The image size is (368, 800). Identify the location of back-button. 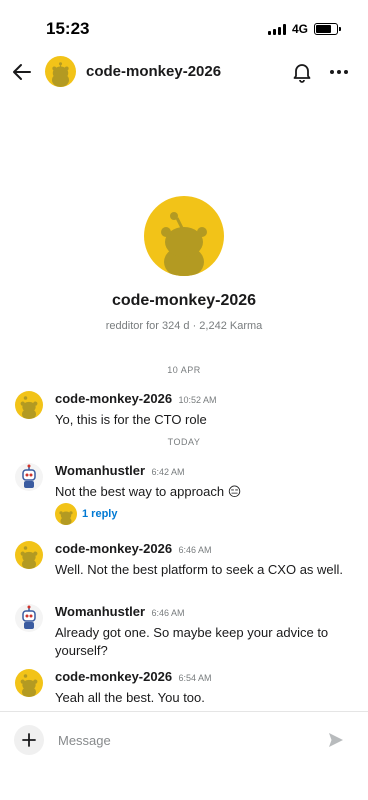
(22, 72).